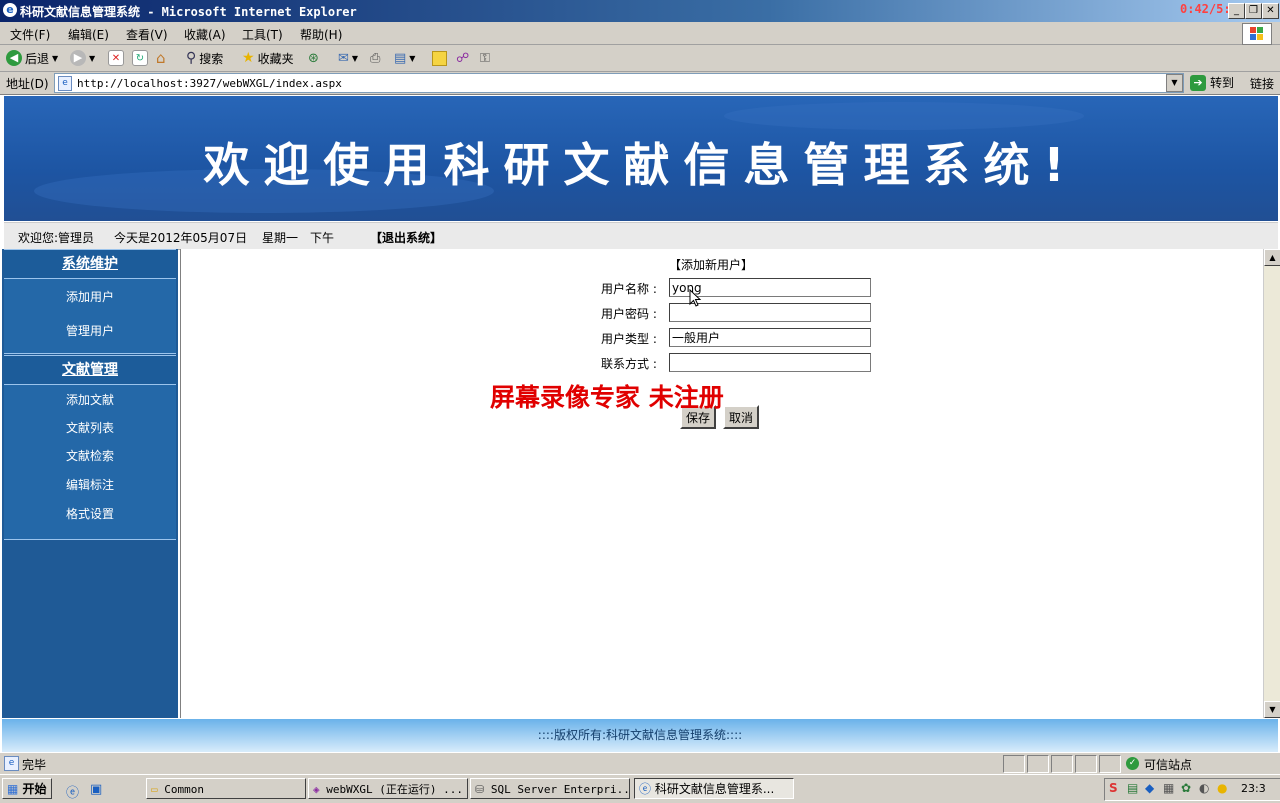 The image size is (1280, 803). Describe the element at coordinates (191, 58) in the screenshot. I see `search-icon: ⚲` at that location.